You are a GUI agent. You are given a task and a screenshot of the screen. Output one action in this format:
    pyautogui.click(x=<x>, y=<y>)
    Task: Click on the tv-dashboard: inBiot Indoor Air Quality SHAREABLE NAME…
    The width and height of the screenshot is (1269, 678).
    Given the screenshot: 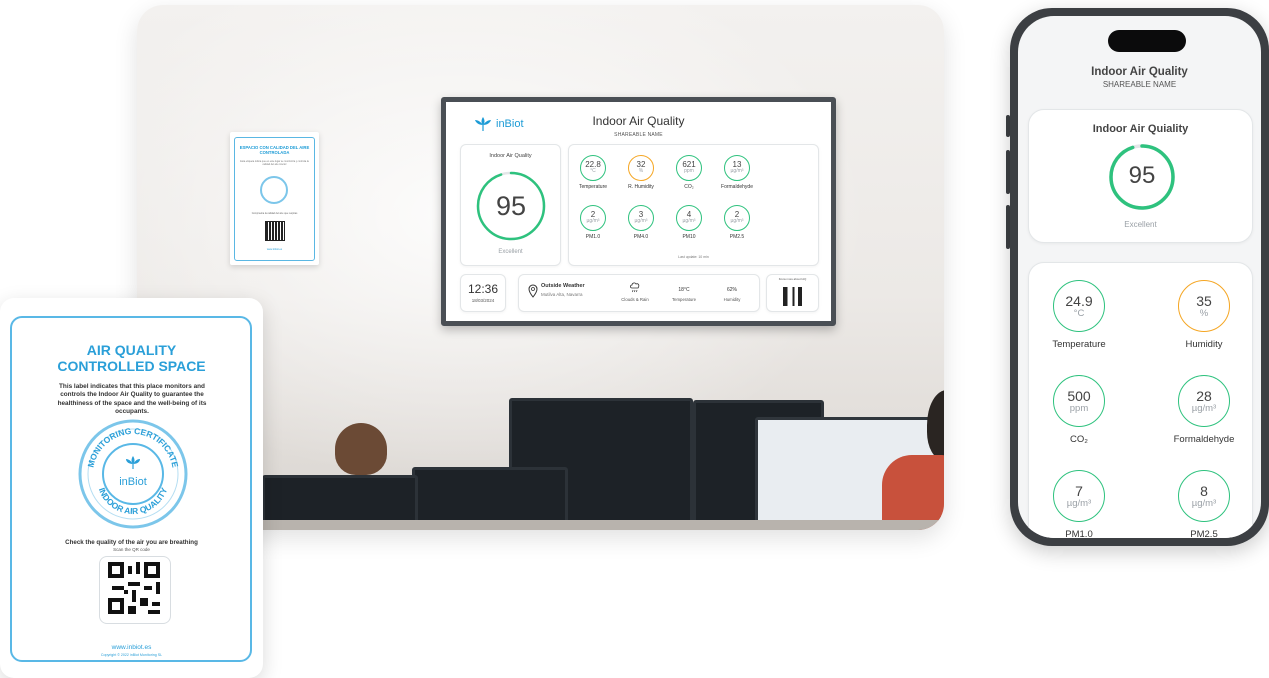 What is the action you would take?
    pyautogui.click(x=638, y=211)
    